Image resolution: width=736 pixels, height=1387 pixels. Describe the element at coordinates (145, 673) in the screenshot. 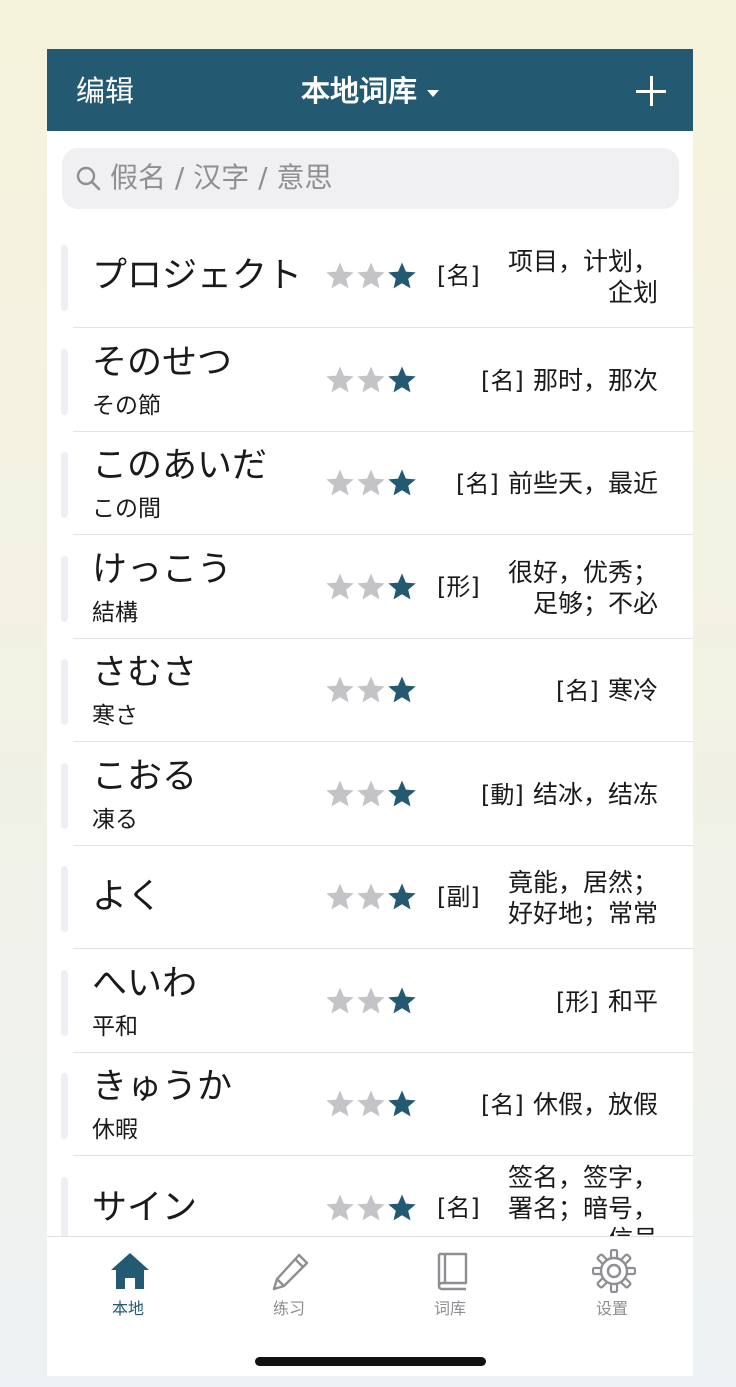

I see `word-kana: さむさ` at that location.